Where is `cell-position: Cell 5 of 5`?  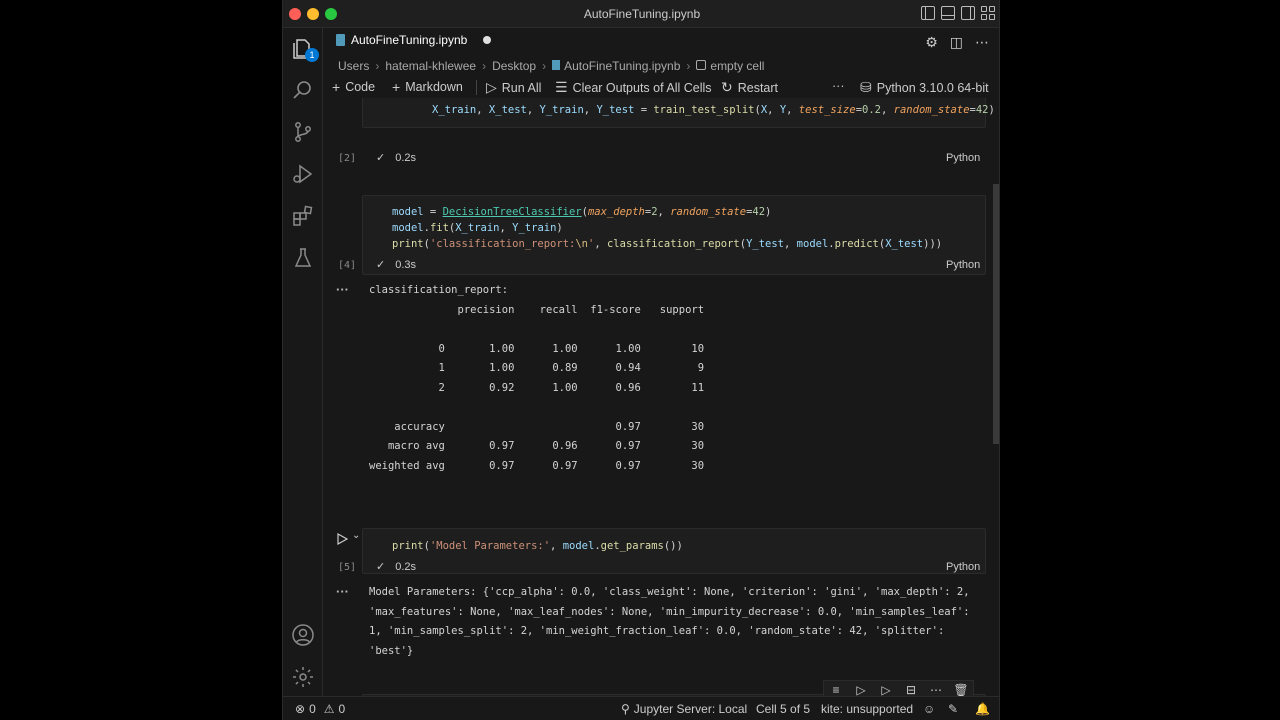
cell-position: Cell 5 of 5 is located at coordinates (783, 709).